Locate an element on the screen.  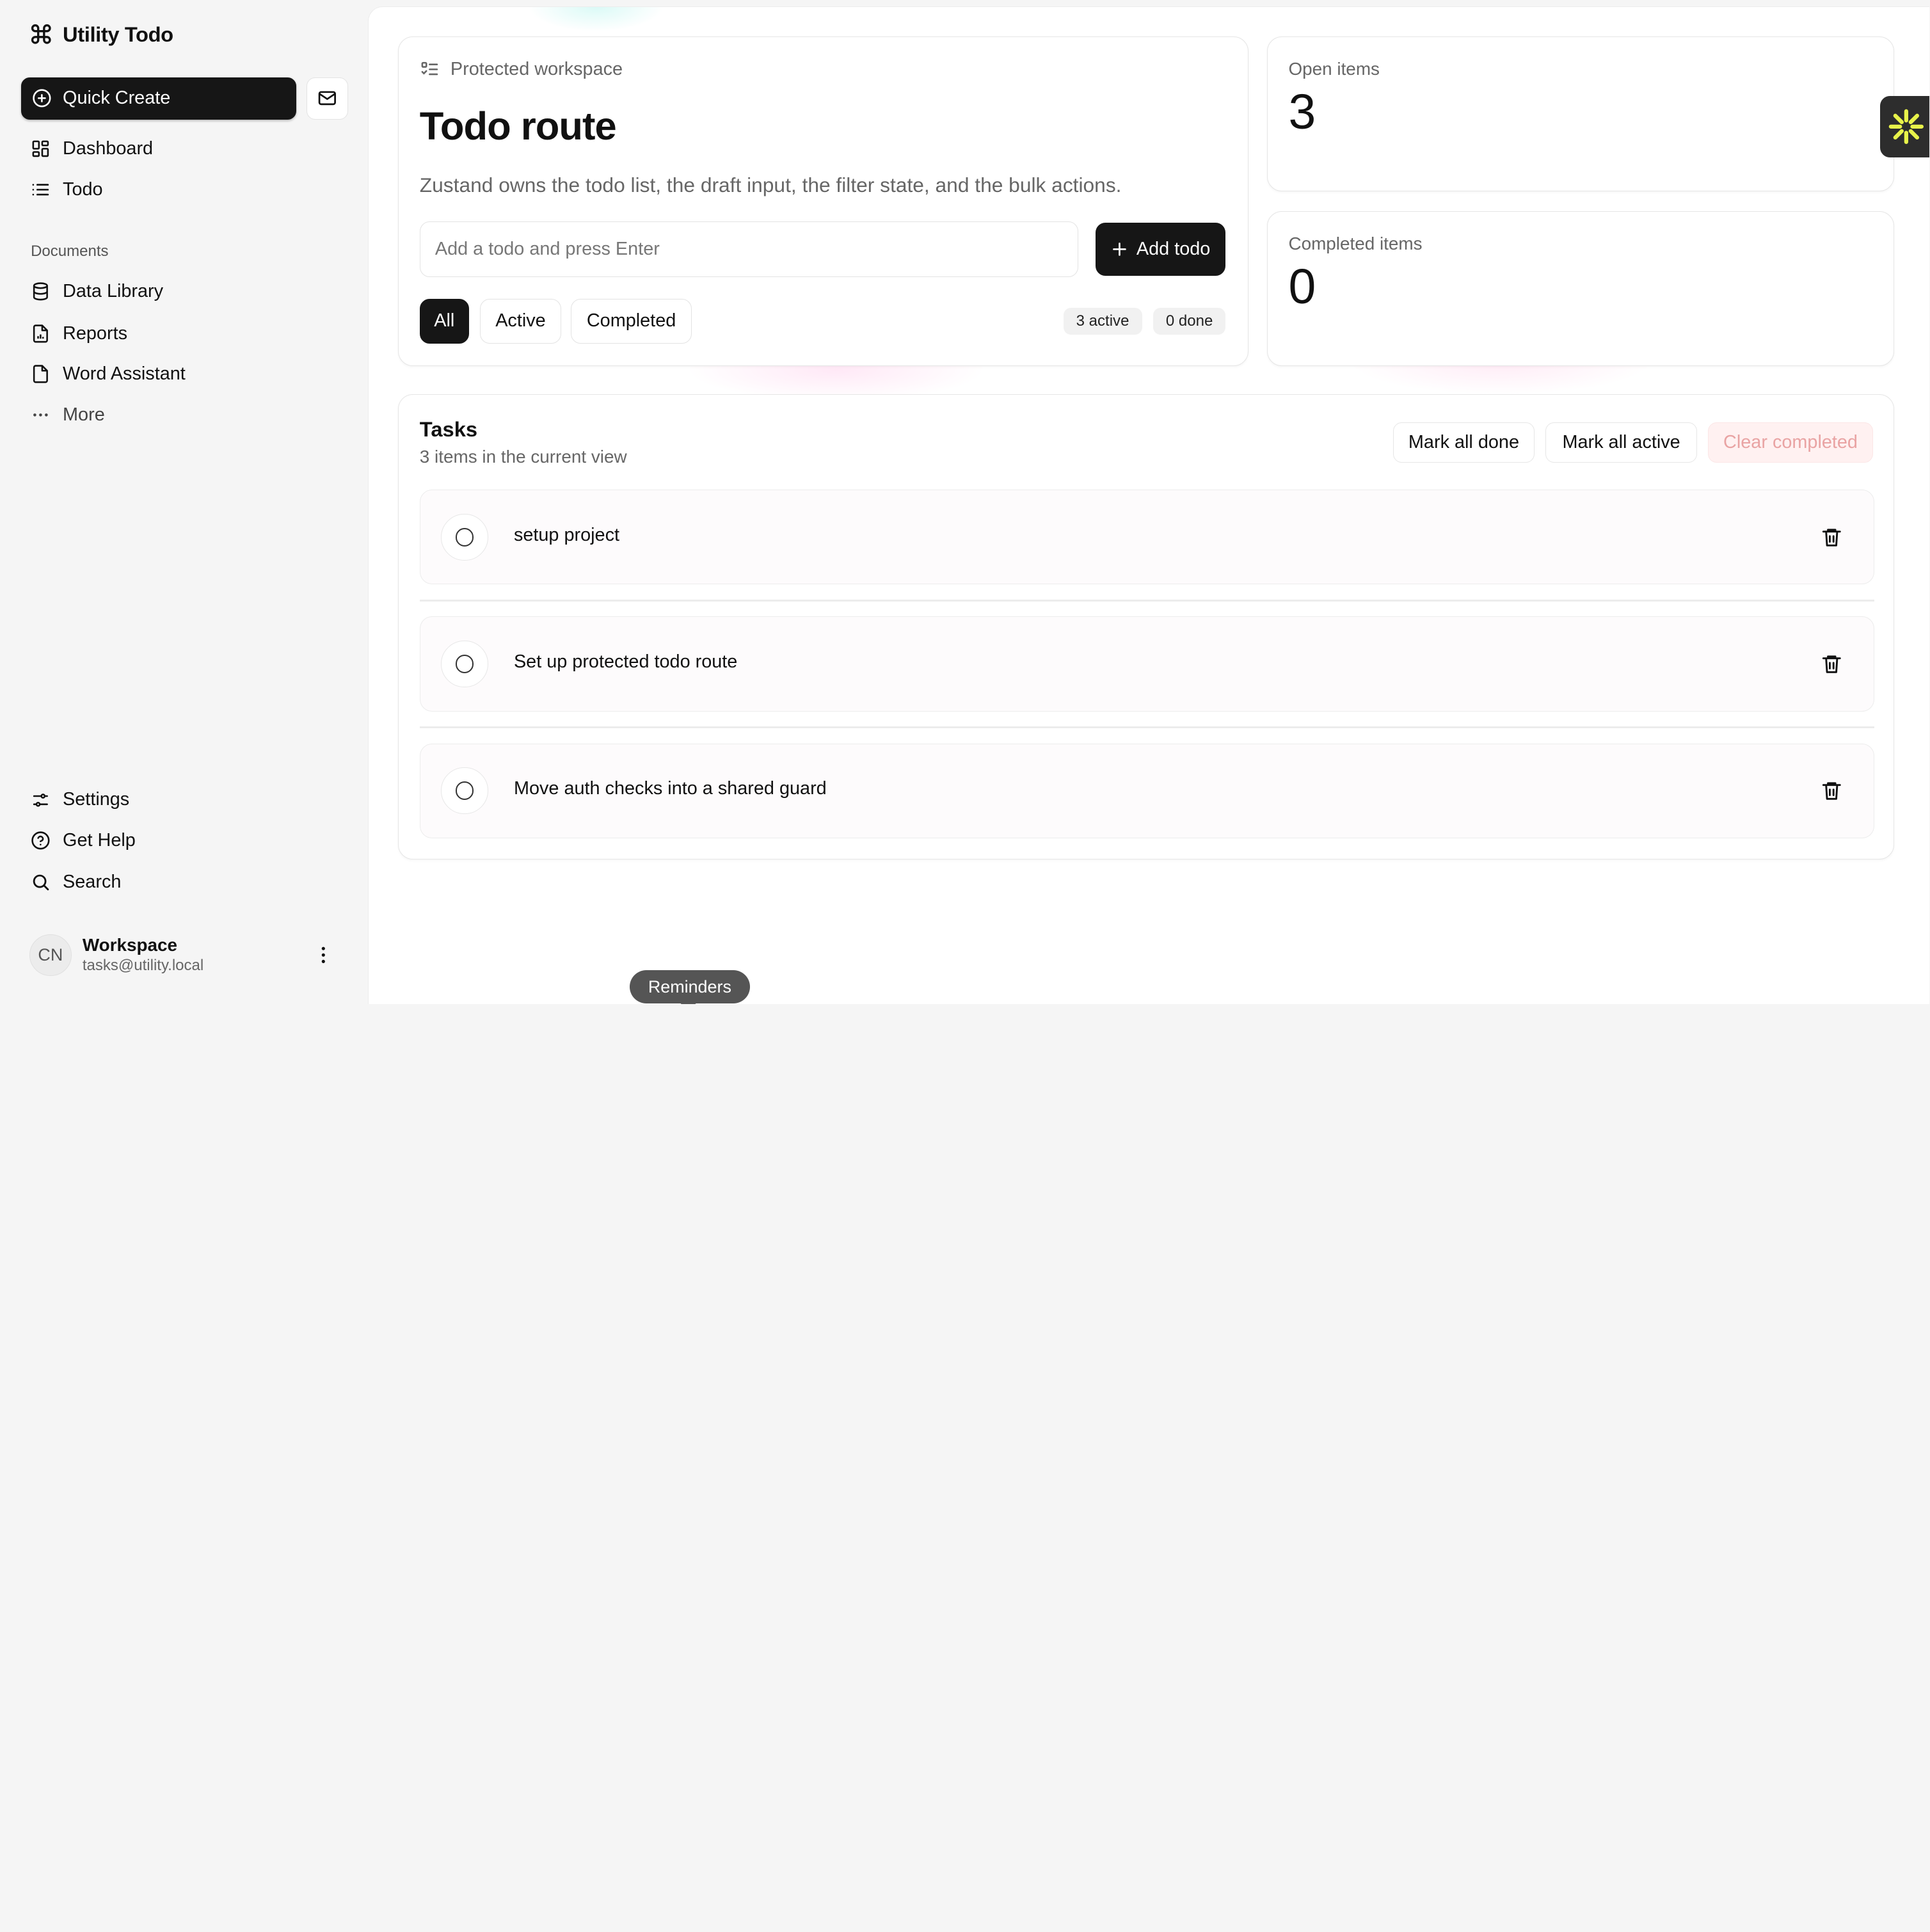
sidebar-item-more: More is located at coordinates (68, 414).